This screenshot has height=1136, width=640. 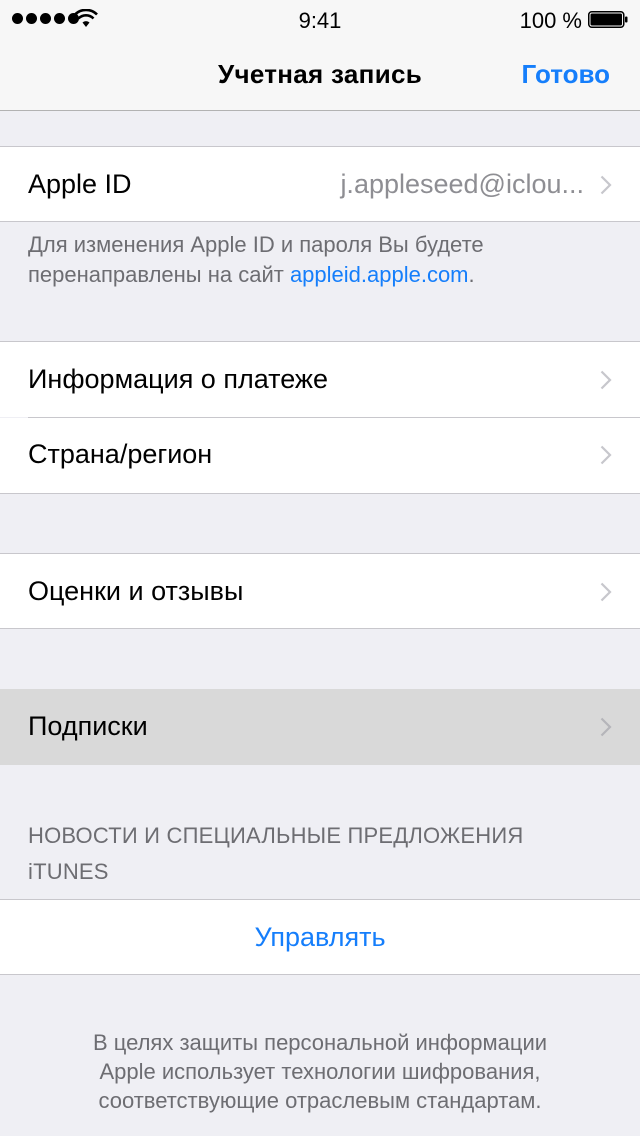 What do you see at coordinates (608, 19) in the screenshot?
I see `battery-icon` at bounding box center [608, 19].